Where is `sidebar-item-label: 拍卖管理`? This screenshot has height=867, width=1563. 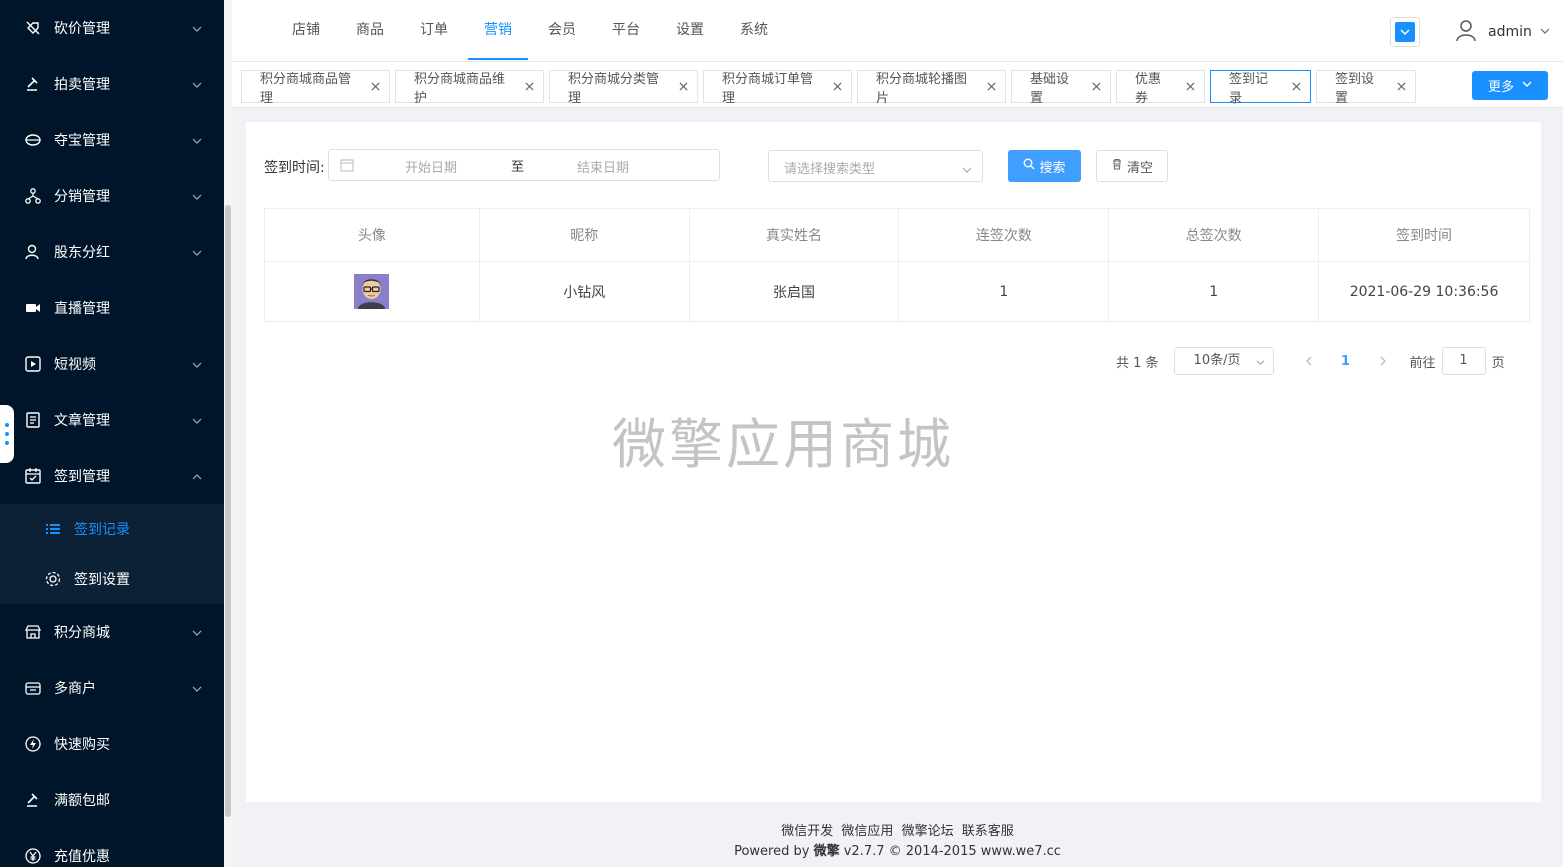 sidebar-item-label: 拍卖管理 is located at coordinates (82, 85).